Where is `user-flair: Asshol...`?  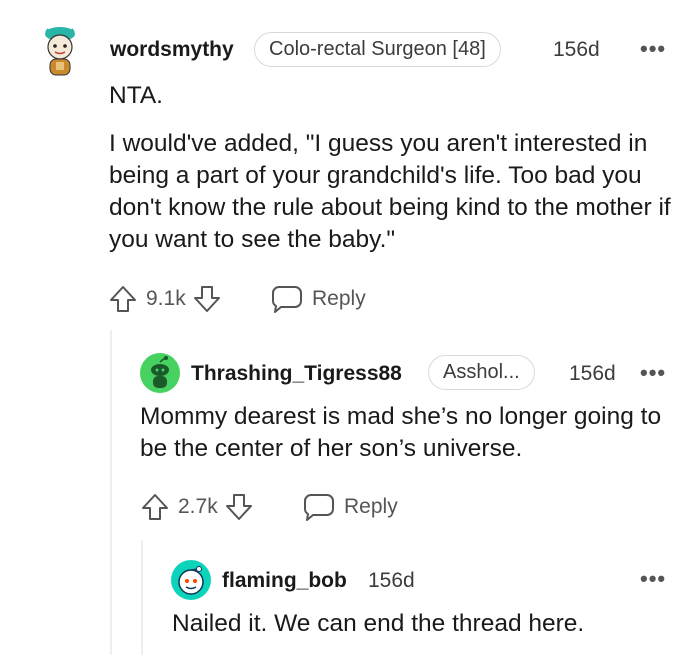 user-flair: Asshol... is located at coordinates (481, 372).